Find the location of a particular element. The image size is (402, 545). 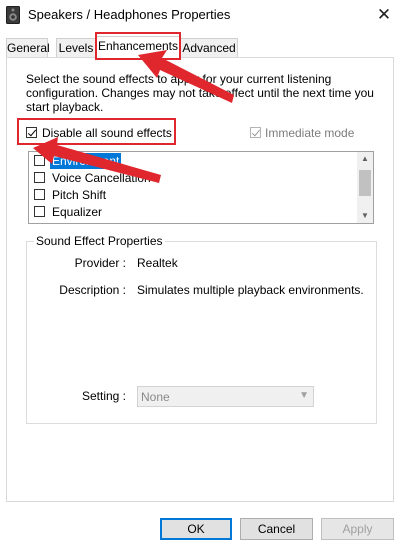

tab-general-label: General is located at coordinates (28, 48).